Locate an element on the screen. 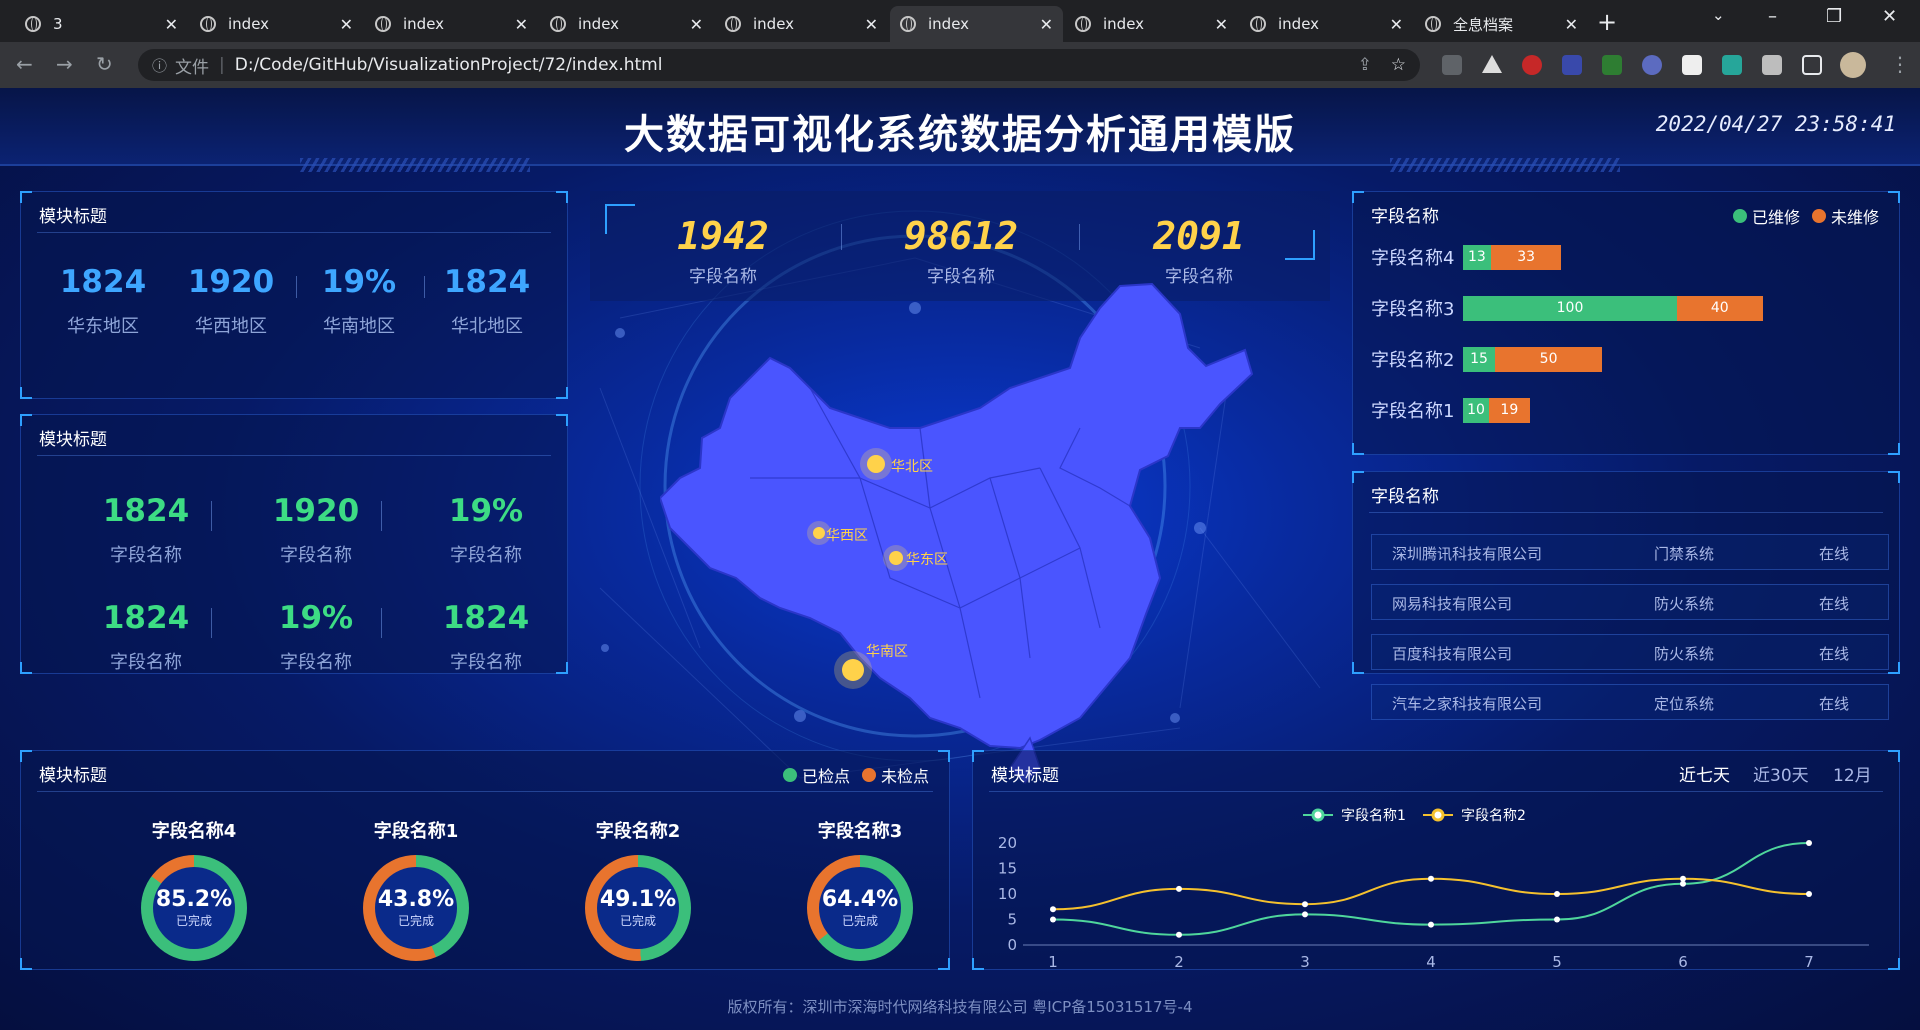 The width and height of the screenshot is (1920, 1030). table-row: 网易科技有限公司 防火系统 在线 is located at coordinates (1630, 602).